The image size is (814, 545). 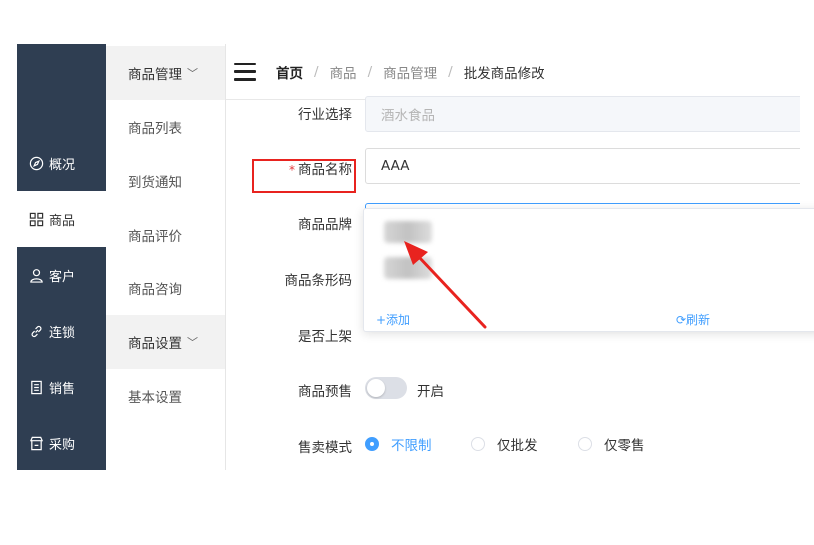 I want to click on menu-item-arrival-notice: 到货通知, so click(x=165, y=181).